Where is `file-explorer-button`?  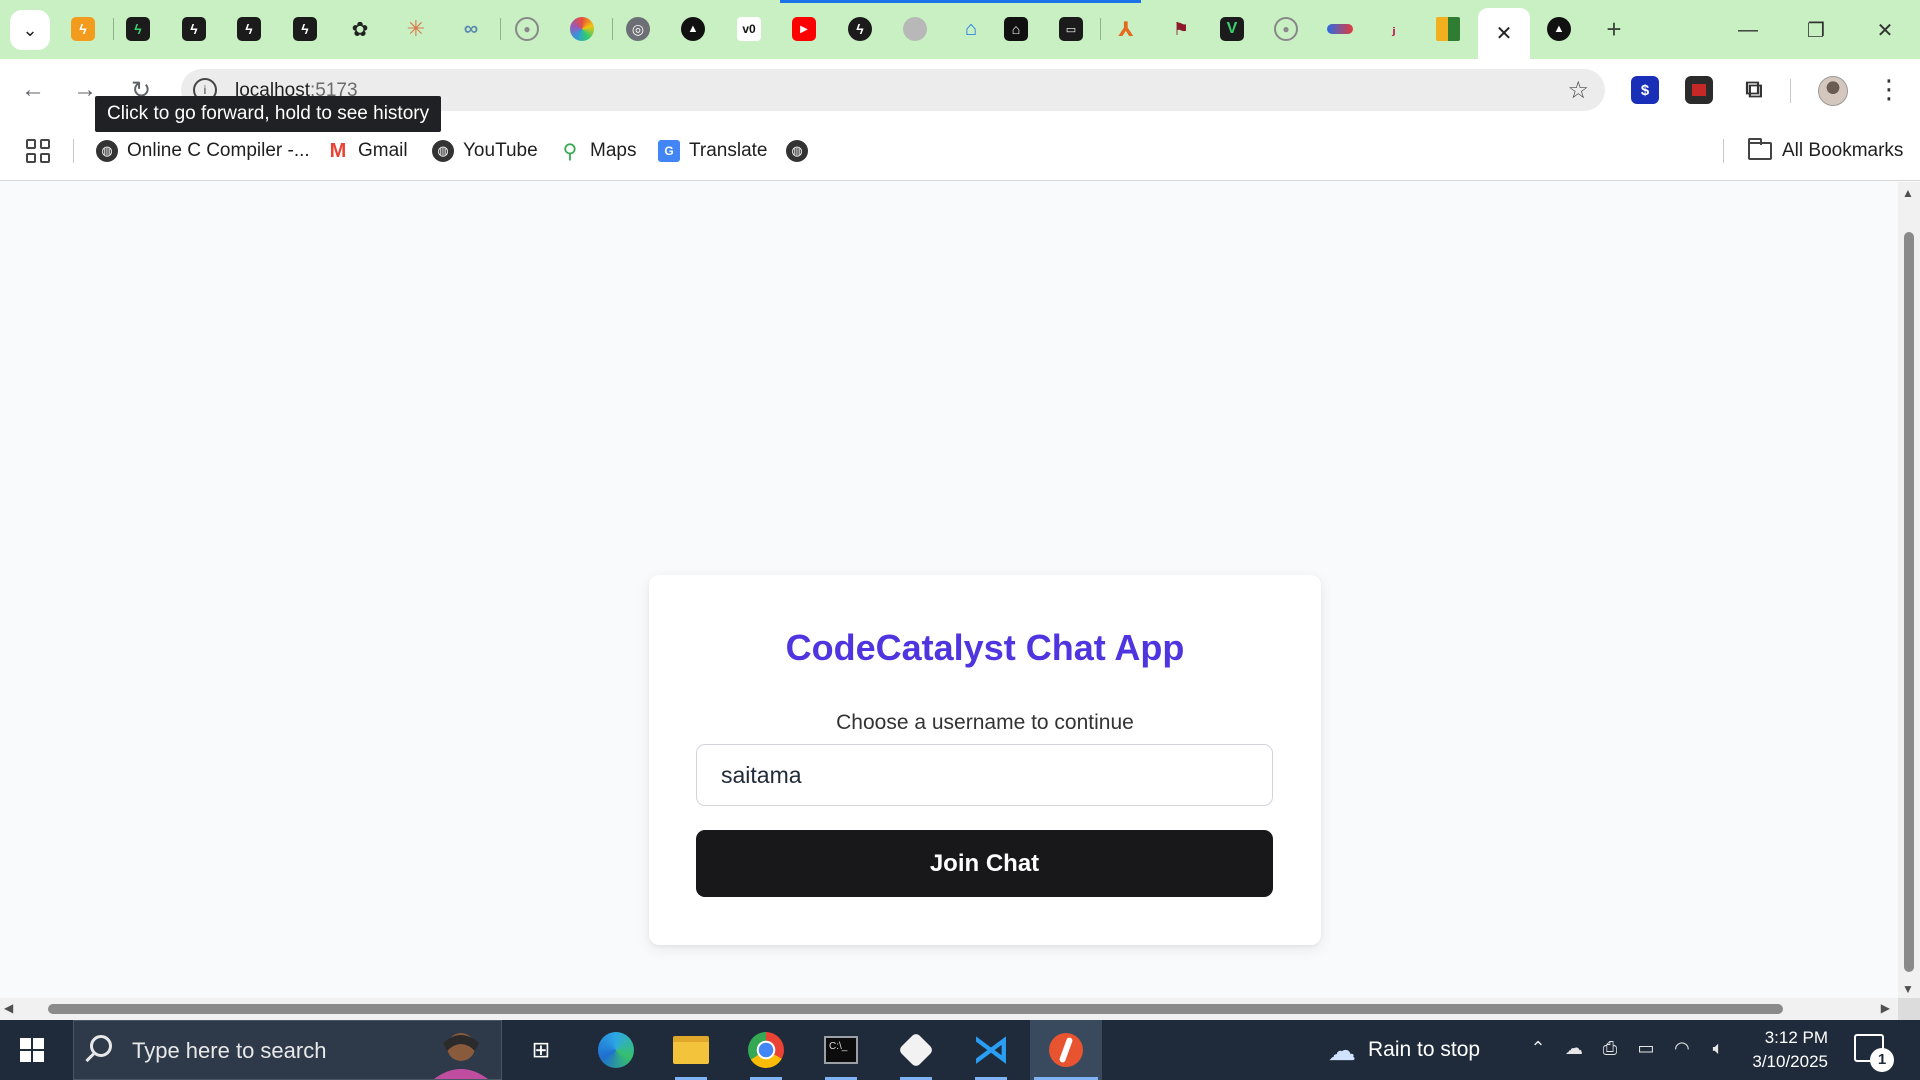 file-explorer-button is located at coordinates (691, 1050).